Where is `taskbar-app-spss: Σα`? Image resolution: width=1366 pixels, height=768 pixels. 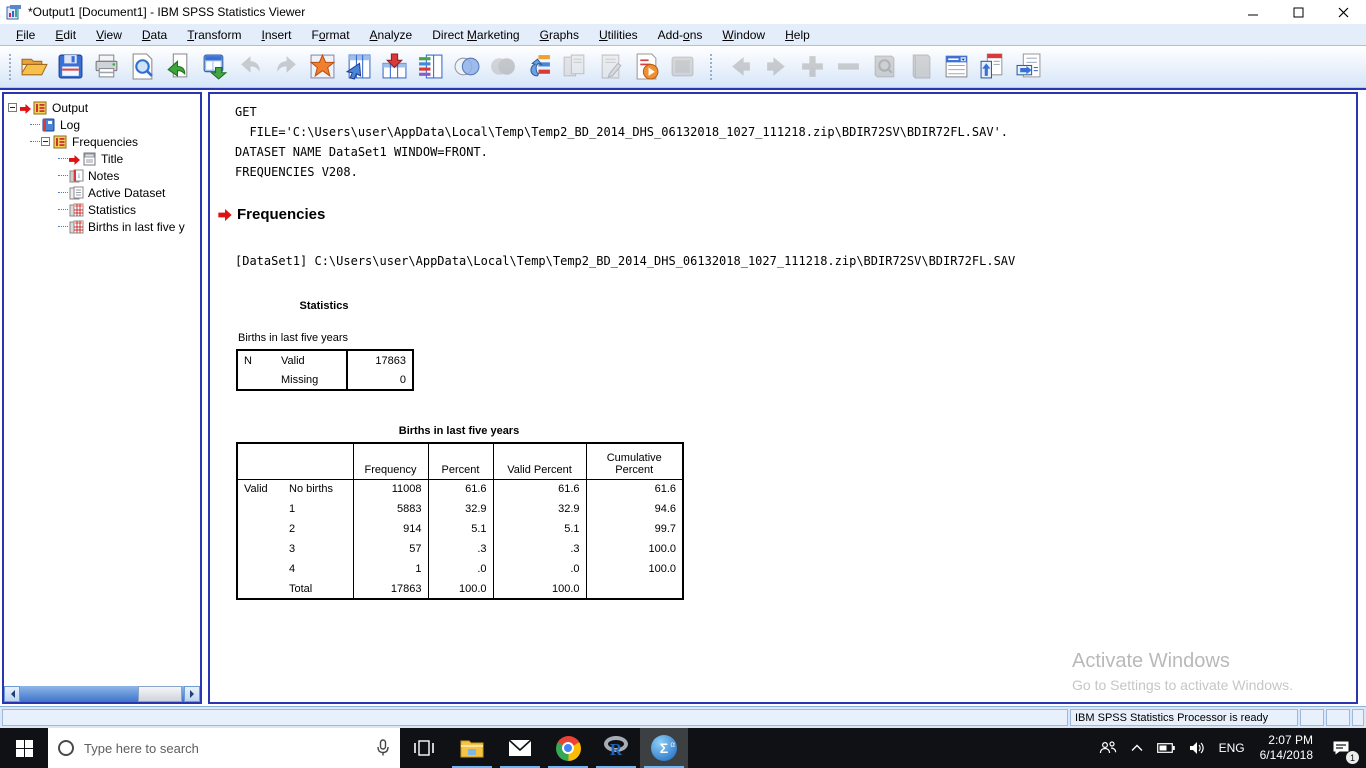 taskbar-app-spss: Σα is located at coordinates (664, 748).